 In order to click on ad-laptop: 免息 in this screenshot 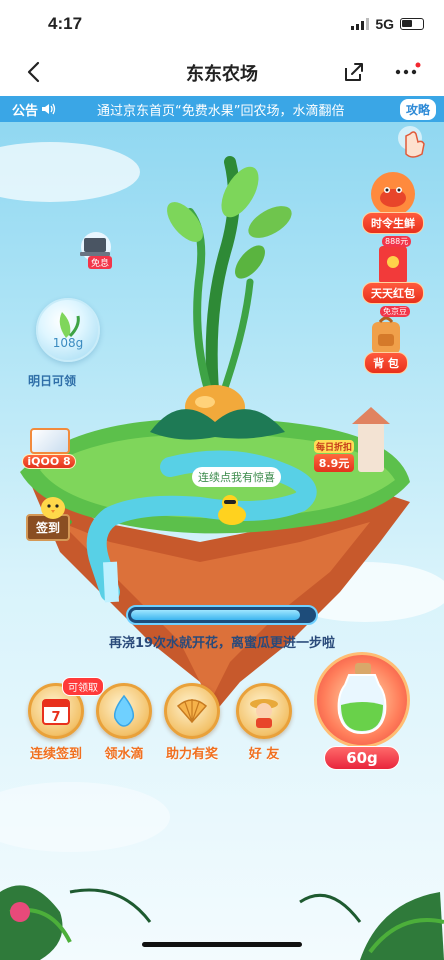, I will do `click(96, 252)`.